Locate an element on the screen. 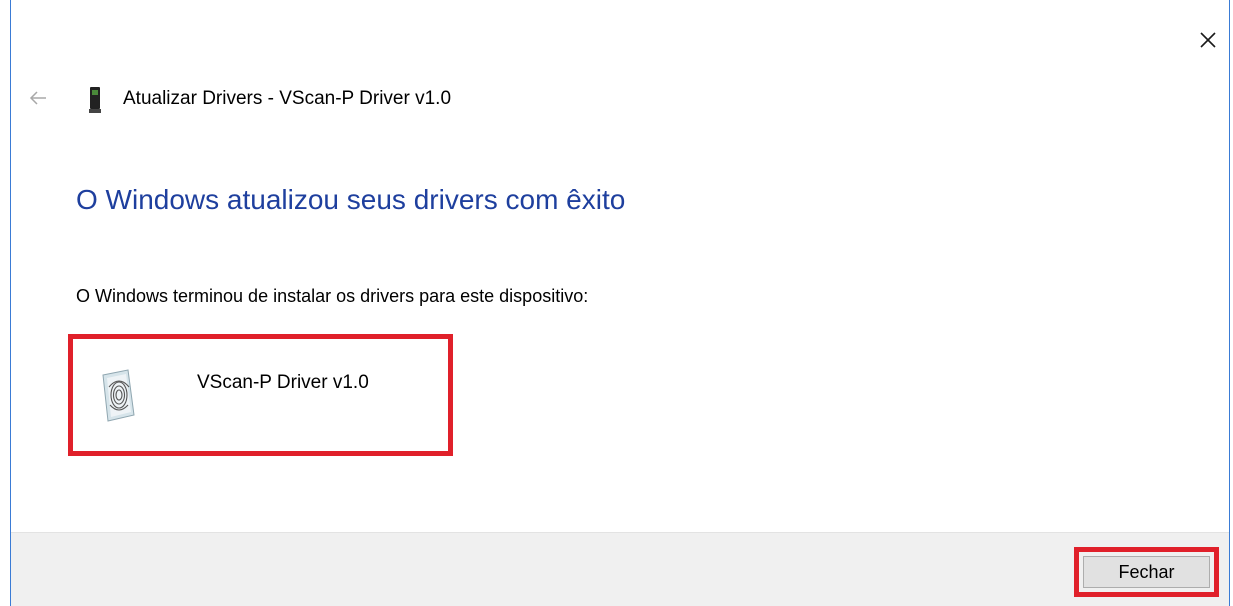  close-icon is located at coordinates (1208, 40).